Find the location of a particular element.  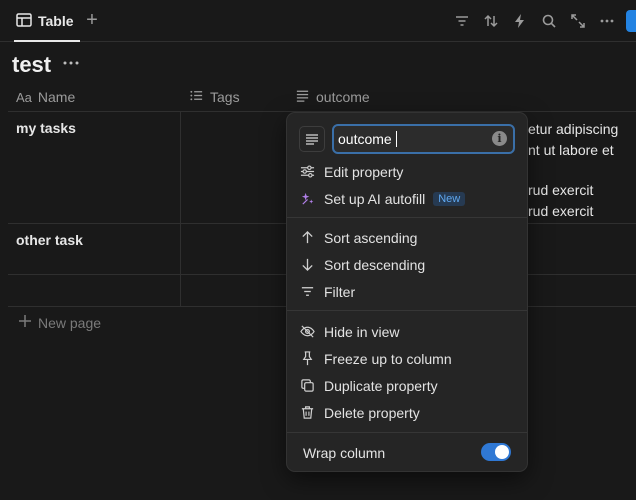

menu-item-sort-descending: Sort descending is located at coordinates (407, 264).